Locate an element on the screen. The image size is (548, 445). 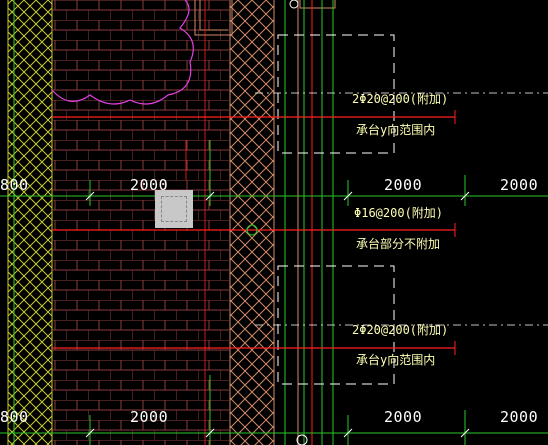
dim-right-b-bottom: 2000 is located at coordinates (519, 417).